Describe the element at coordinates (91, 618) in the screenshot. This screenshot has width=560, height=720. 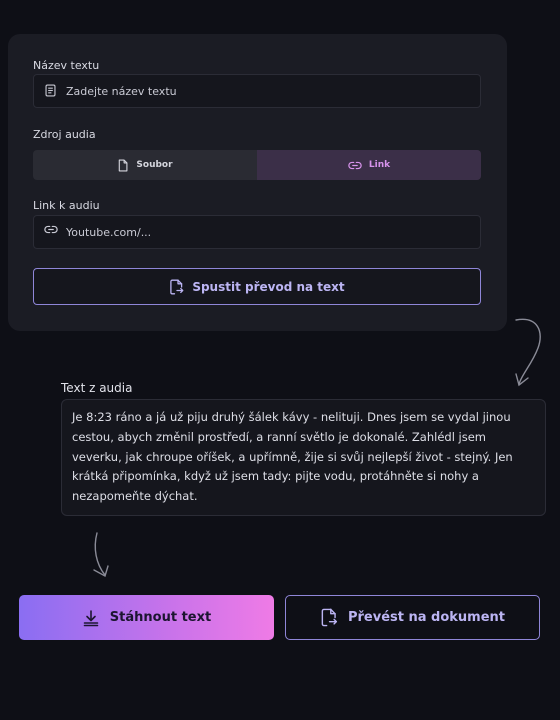
I see `download-icon` at that location.